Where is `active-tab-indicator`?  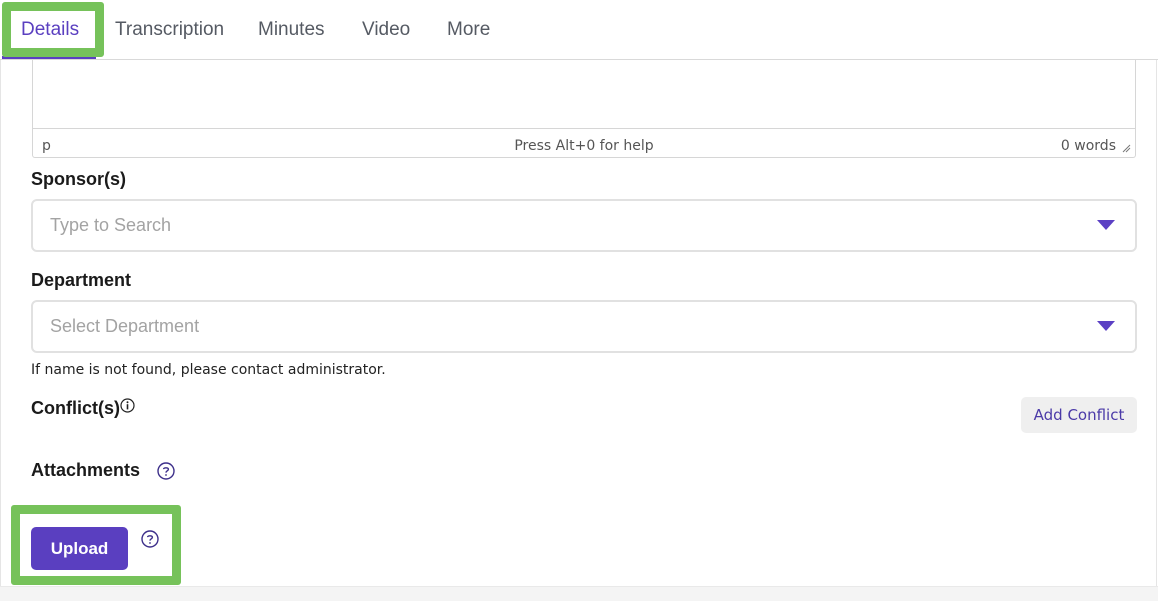
active-tab-indicator is located at coordinates (49, 57).